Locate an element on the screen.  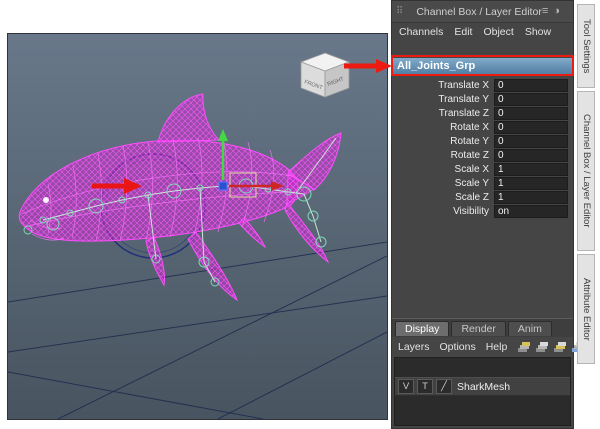
menu-help: Help is located at coordinates (497, 347).